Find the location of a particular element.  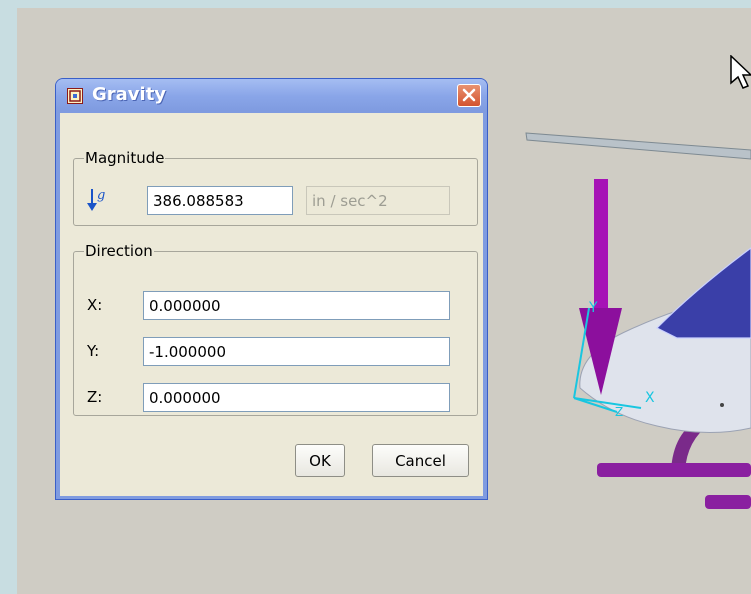

close-button is located at coordinates (469, 95).